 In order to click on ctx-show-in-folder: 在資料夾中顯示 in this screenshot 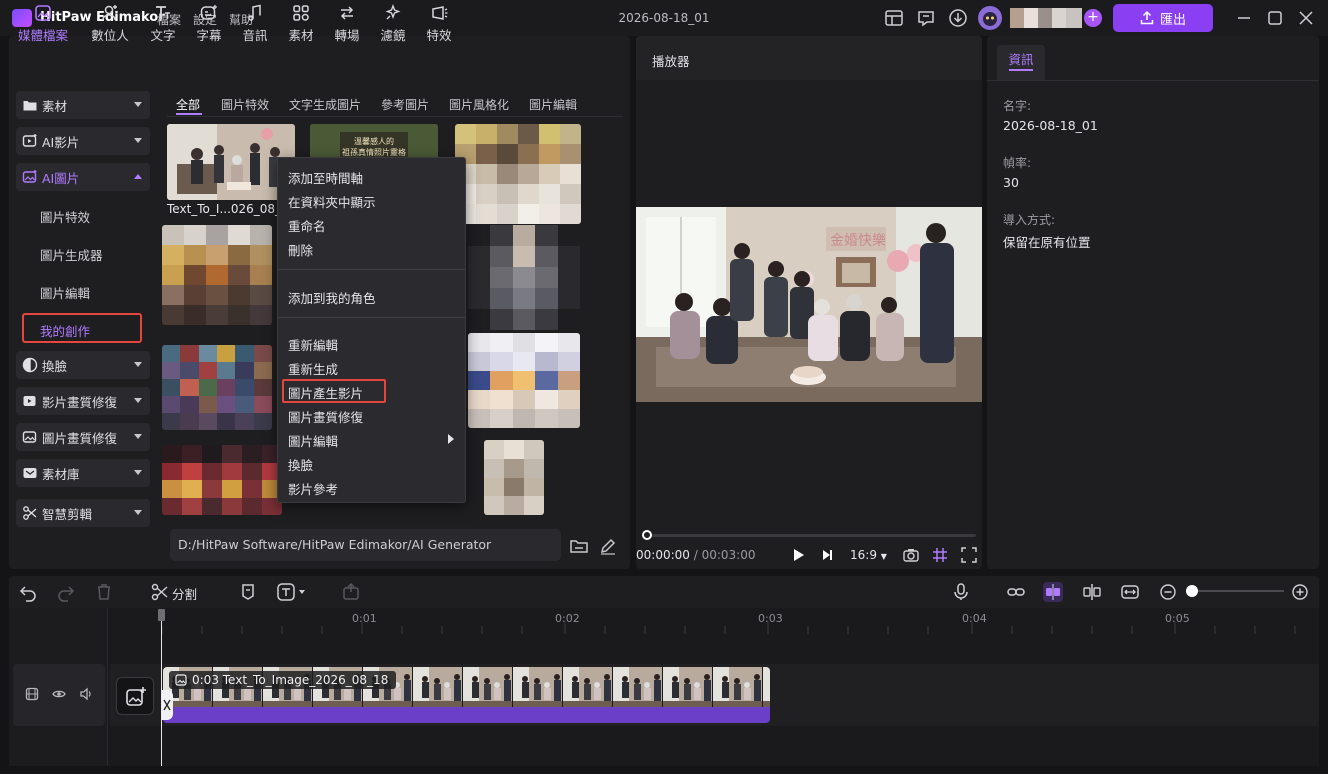, I will do `click(332, 201)`.